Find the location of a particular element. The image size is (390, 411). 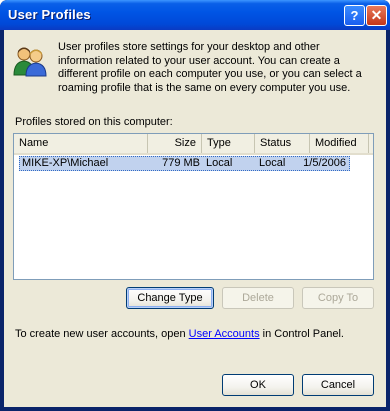

cell-modified: 1/5/2006 is located at coordinates (324, 163).